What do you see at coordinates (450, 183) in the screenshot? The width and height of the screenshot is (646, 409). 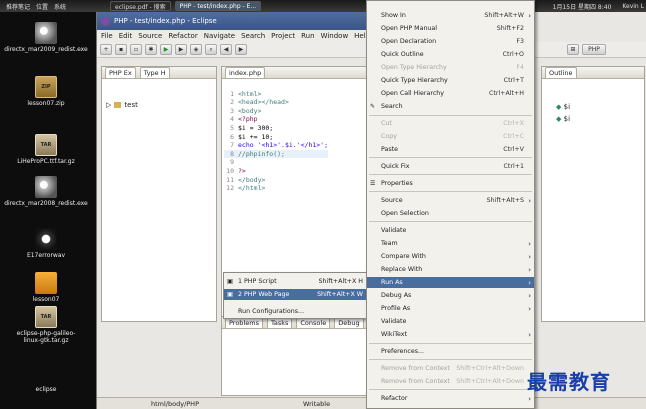 I see `menu-item-properties: ☰ Properties` at bounding box center [450, 183].